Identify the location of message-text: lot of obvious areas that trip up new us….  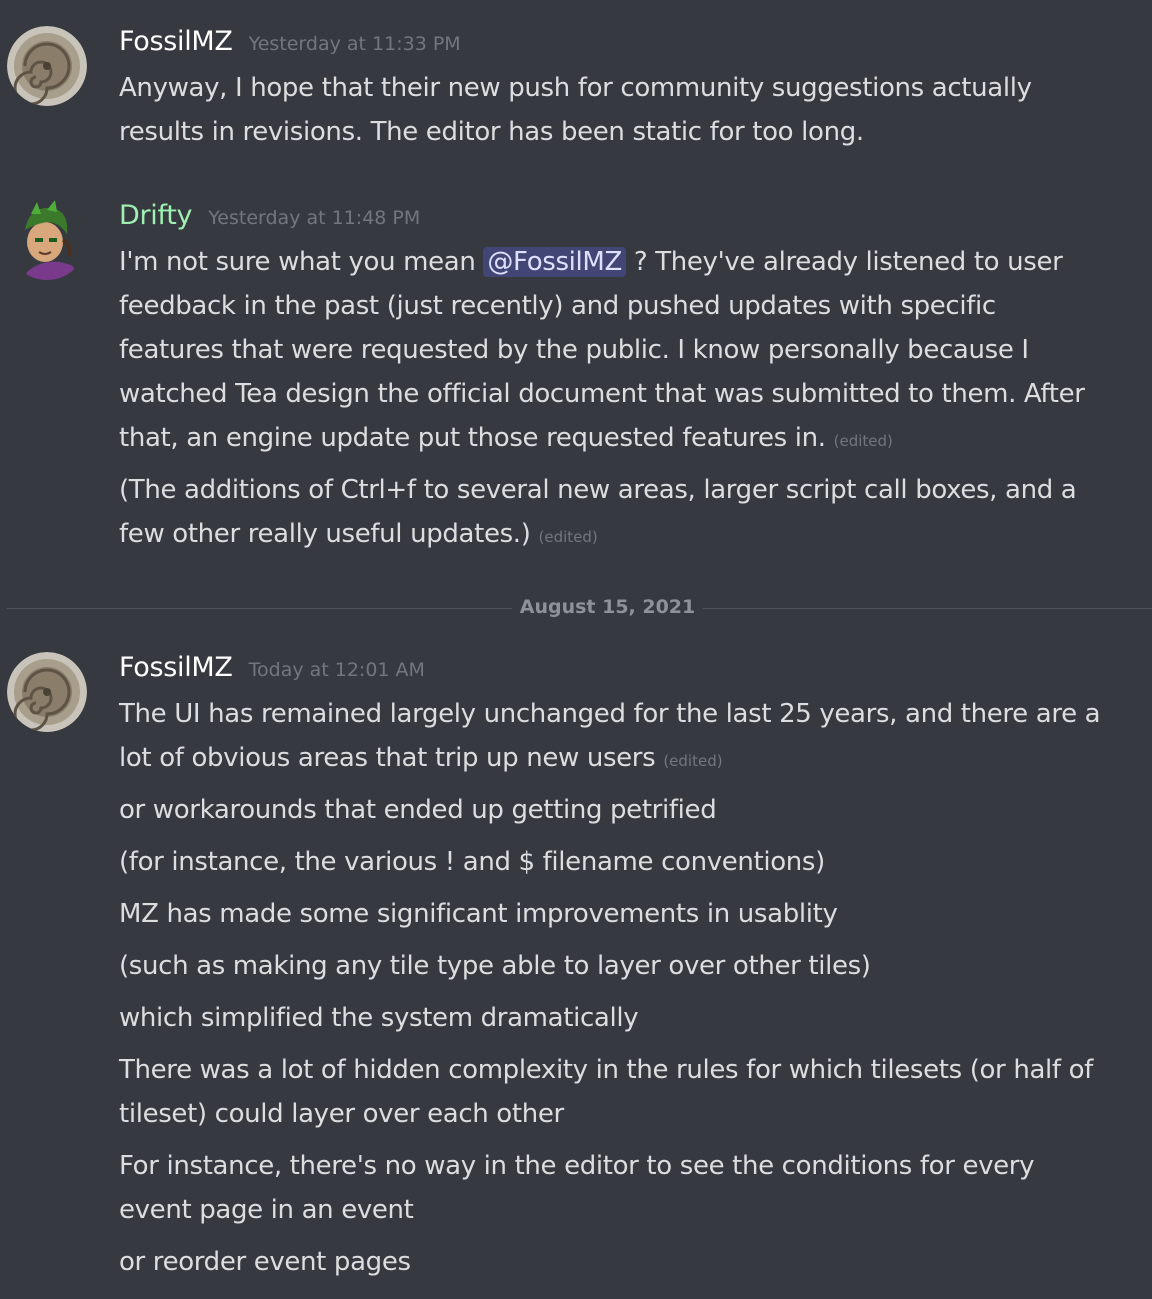
(387, 758).